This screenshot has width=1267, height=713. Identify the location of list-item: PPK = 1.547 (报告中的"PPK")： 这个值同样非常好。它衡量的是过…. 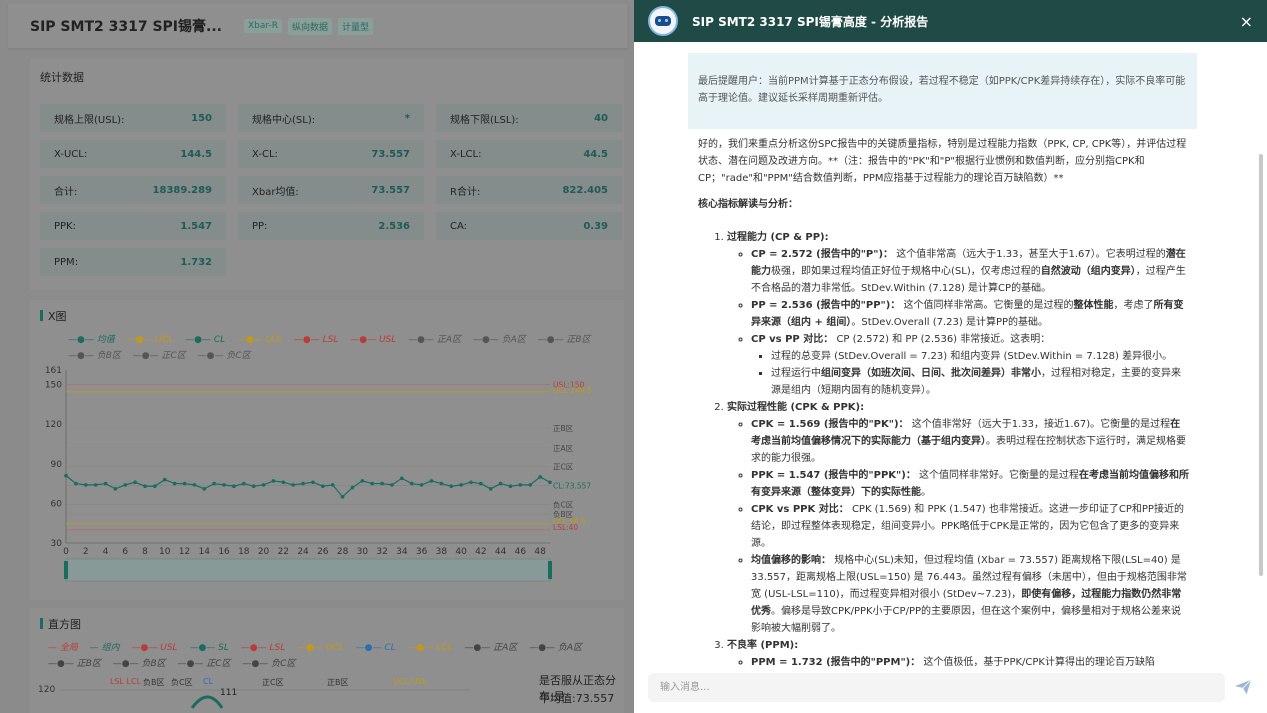
(970, 484).